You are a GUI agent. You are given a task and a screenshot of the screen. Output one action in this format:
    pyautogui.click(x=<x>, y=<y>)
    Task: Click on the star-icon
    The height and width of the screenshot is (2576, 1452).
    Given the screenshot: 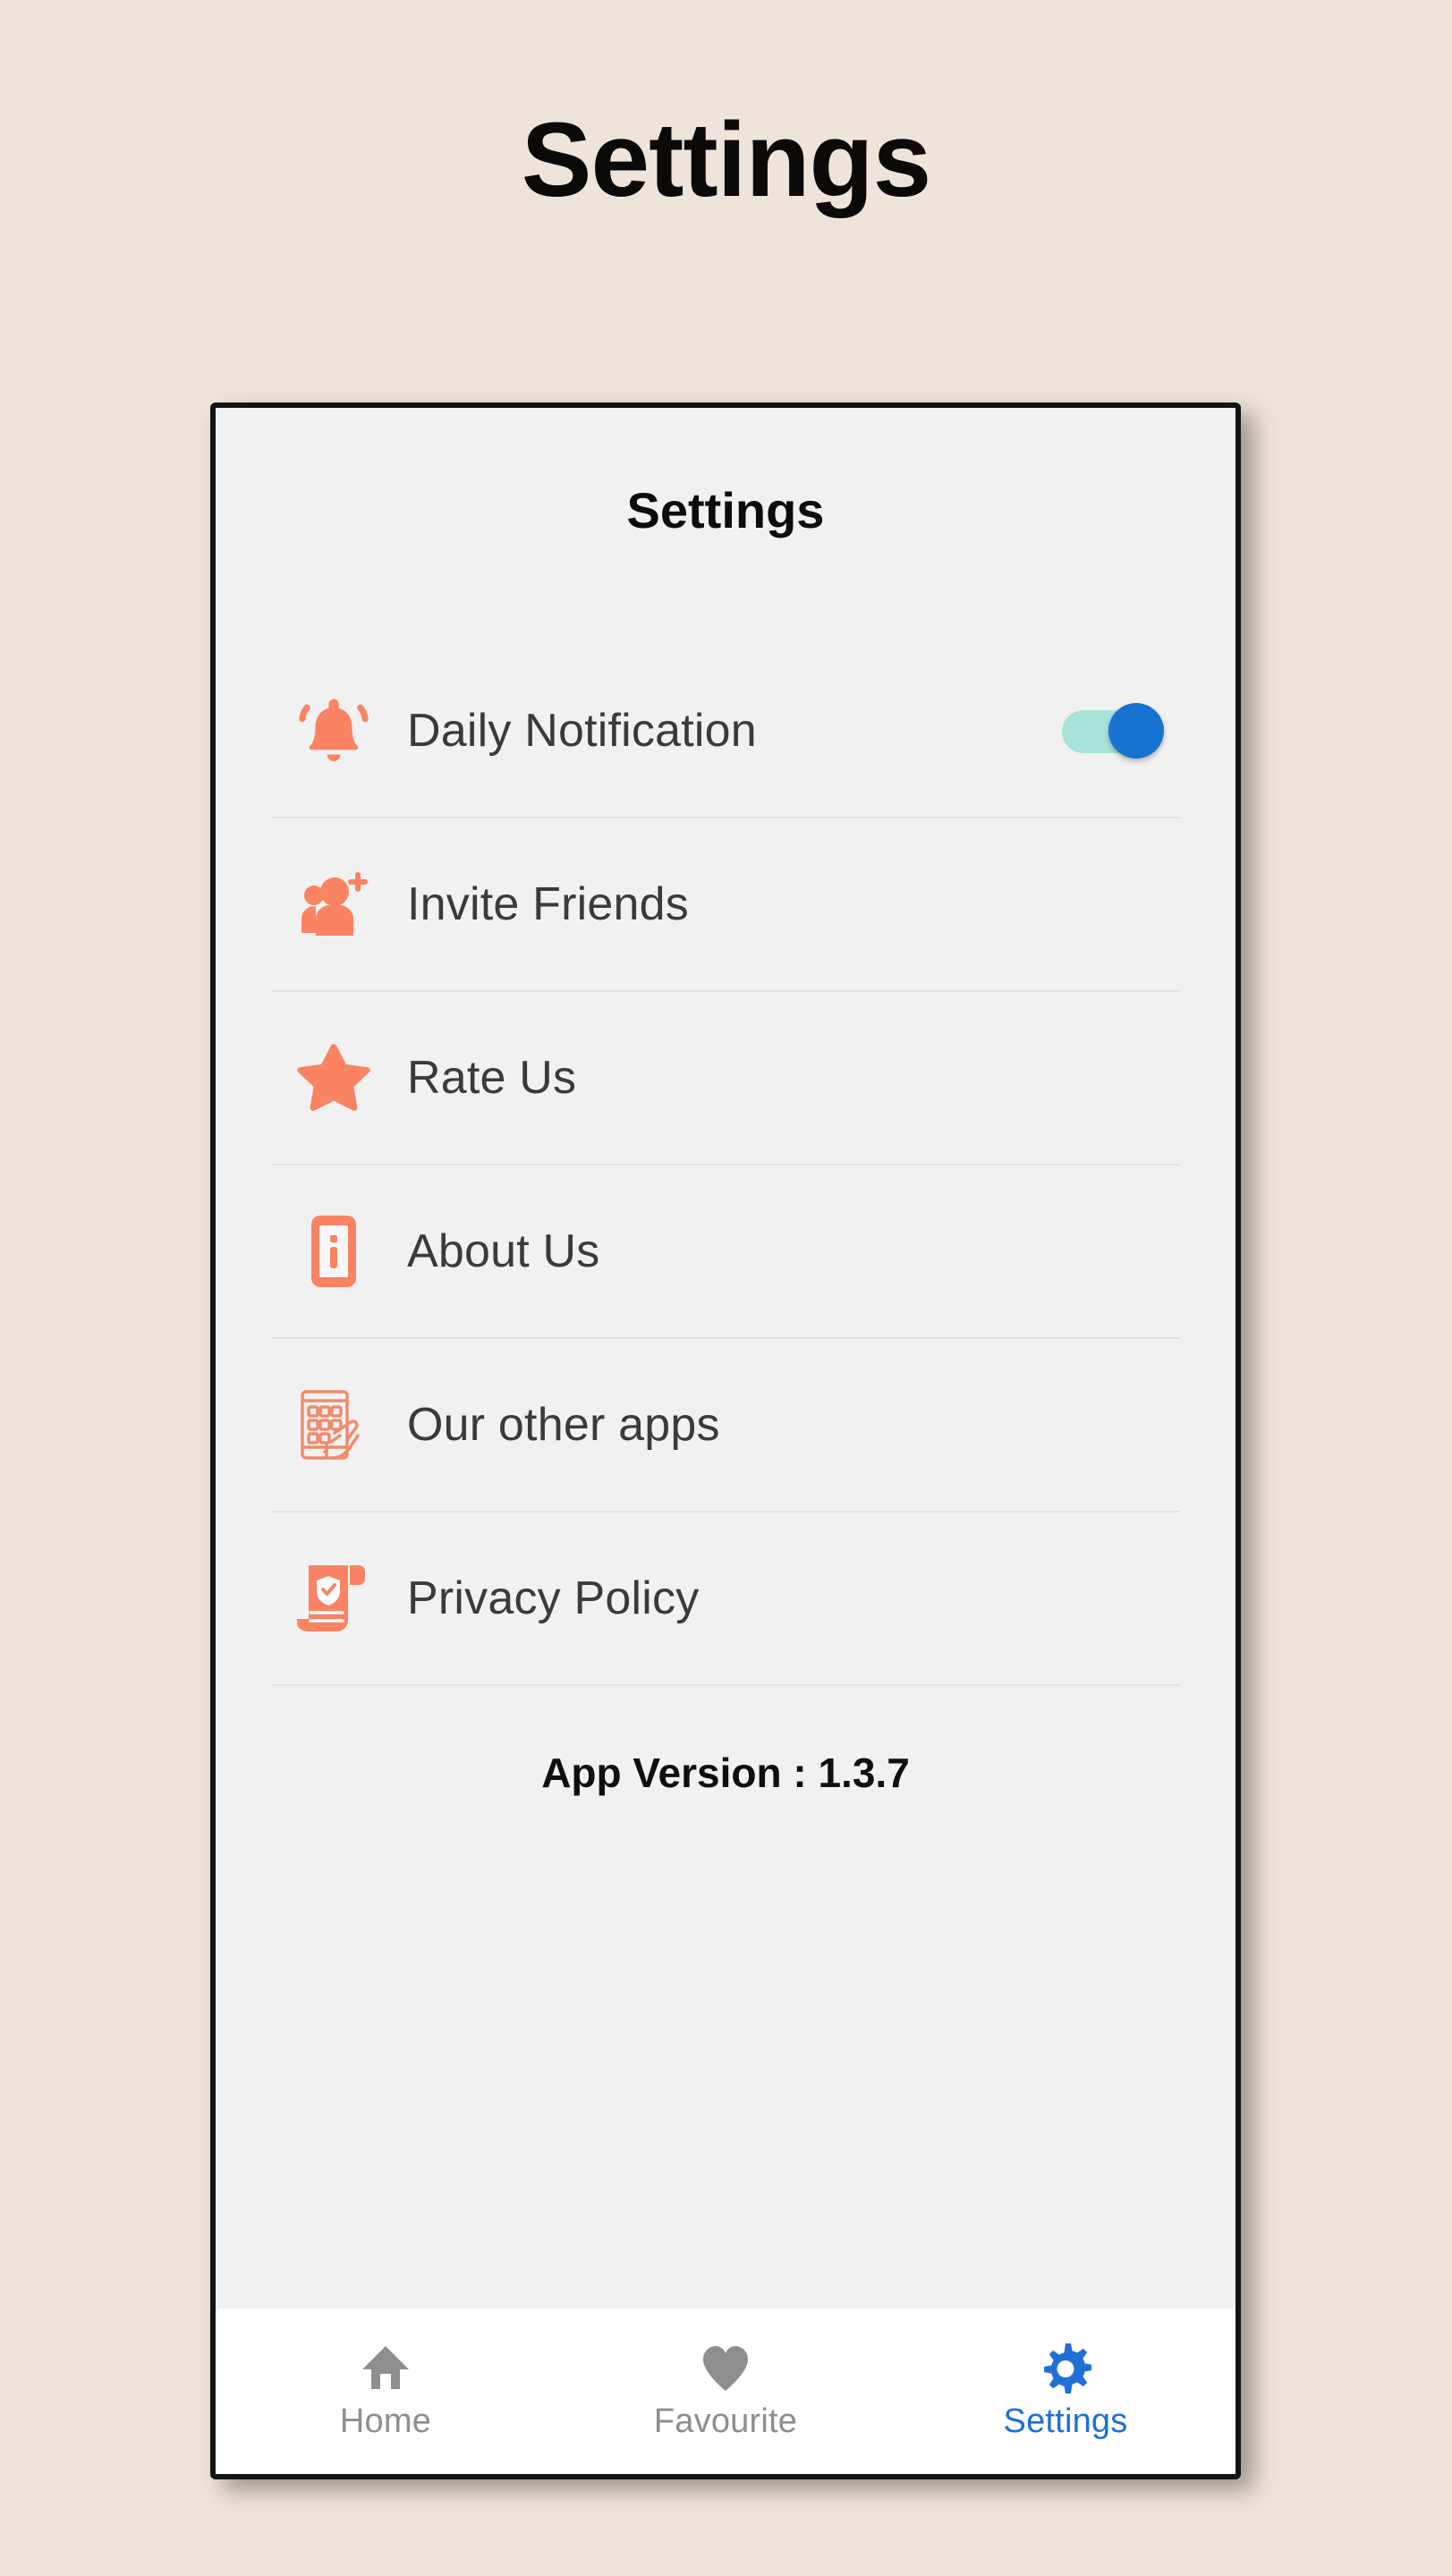 What is the action you would take?
    pyautogui.click(x=334, y=1078)
    